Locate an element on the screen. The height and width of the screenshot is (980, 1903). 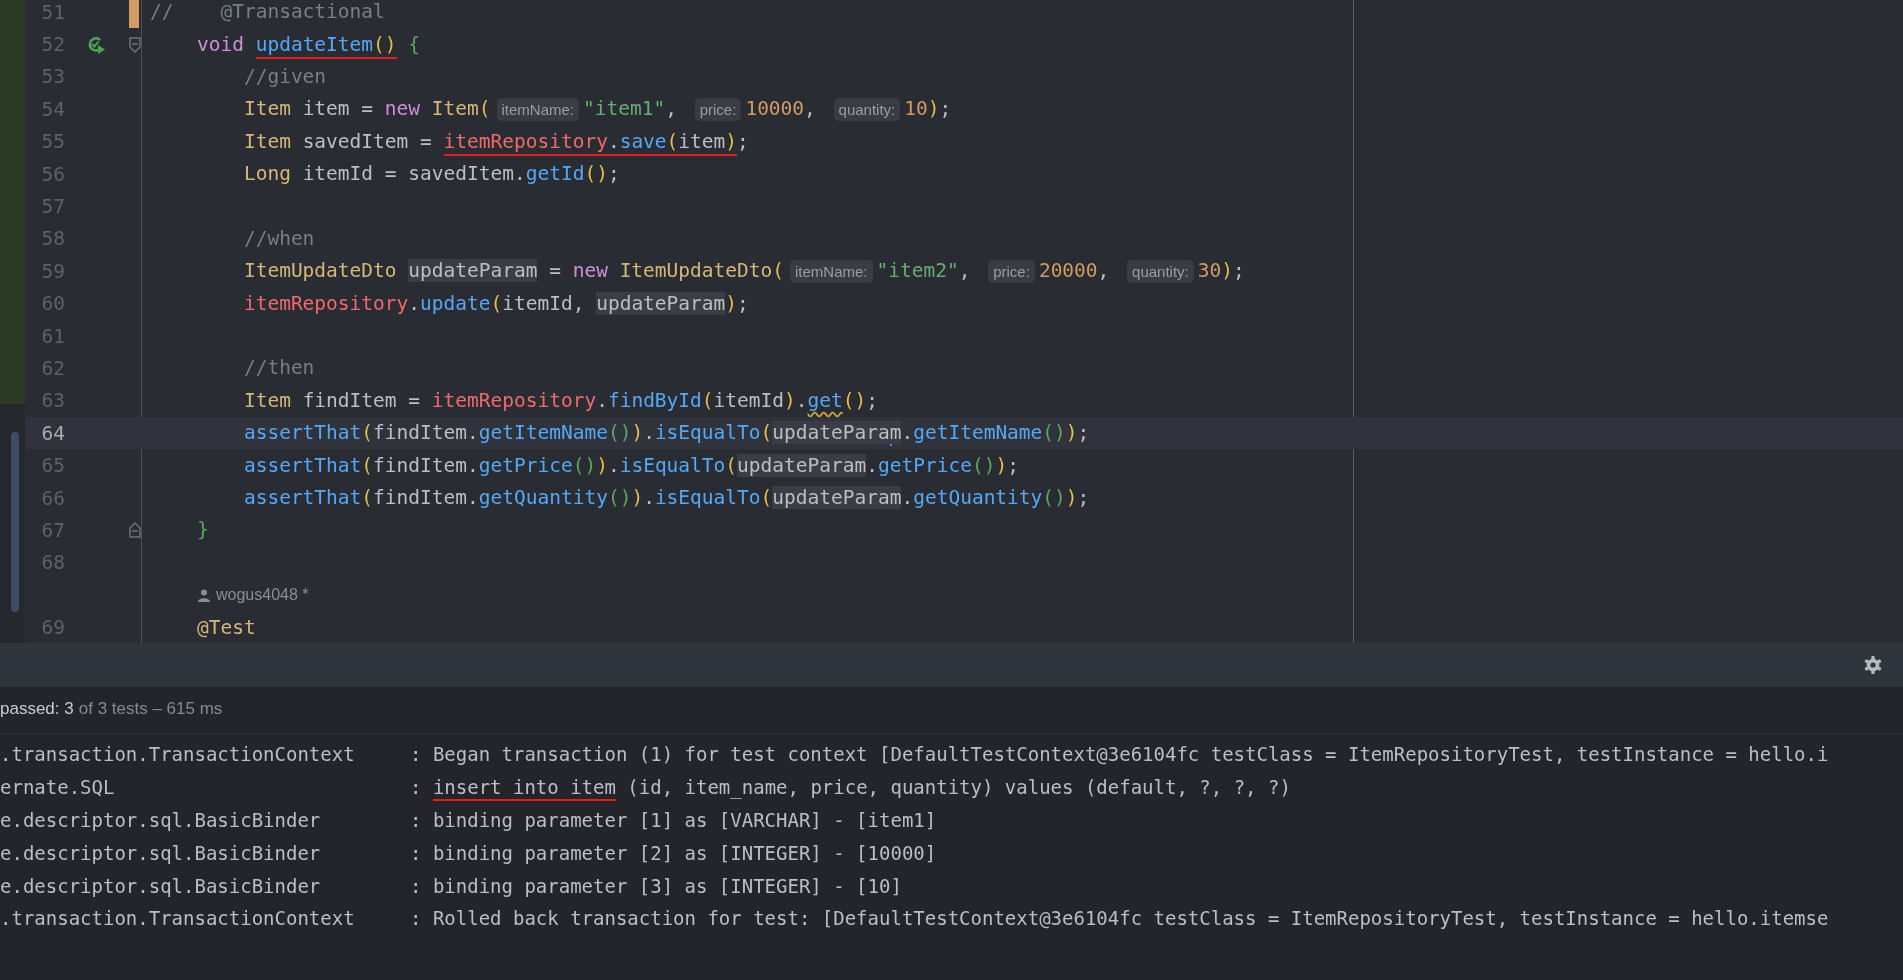
author-hint: wogus4048 * is located at coordinates (262, 595).